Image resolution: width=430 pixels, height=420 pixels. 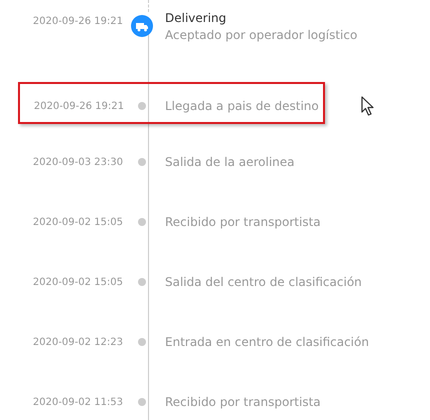 What do you see at coordinates (263, 282) in the screenshot?
I see `event-description: Salida del centro de clasificación` at bounding box center [263, 282].